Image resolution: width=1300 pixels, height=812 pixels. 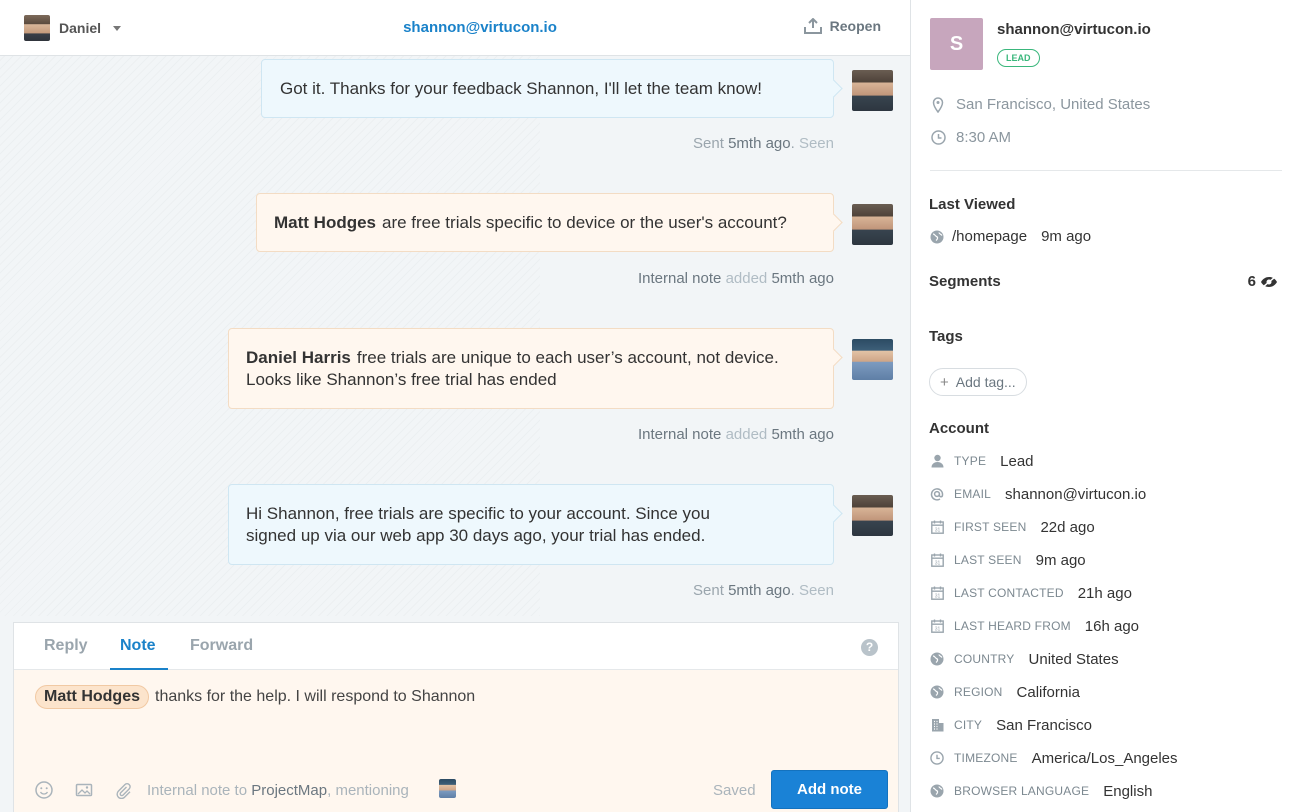 What do you see at coordinates (1074, 29) in the screenshot?
I see `user-email: shannon@virtucon.io` at bounding box center [1074, 29].